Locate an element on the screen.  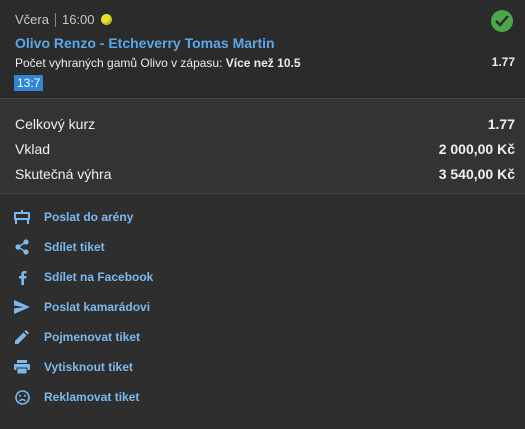
total-odds-label: Celkový kurz is located at coordinates (55, 124).